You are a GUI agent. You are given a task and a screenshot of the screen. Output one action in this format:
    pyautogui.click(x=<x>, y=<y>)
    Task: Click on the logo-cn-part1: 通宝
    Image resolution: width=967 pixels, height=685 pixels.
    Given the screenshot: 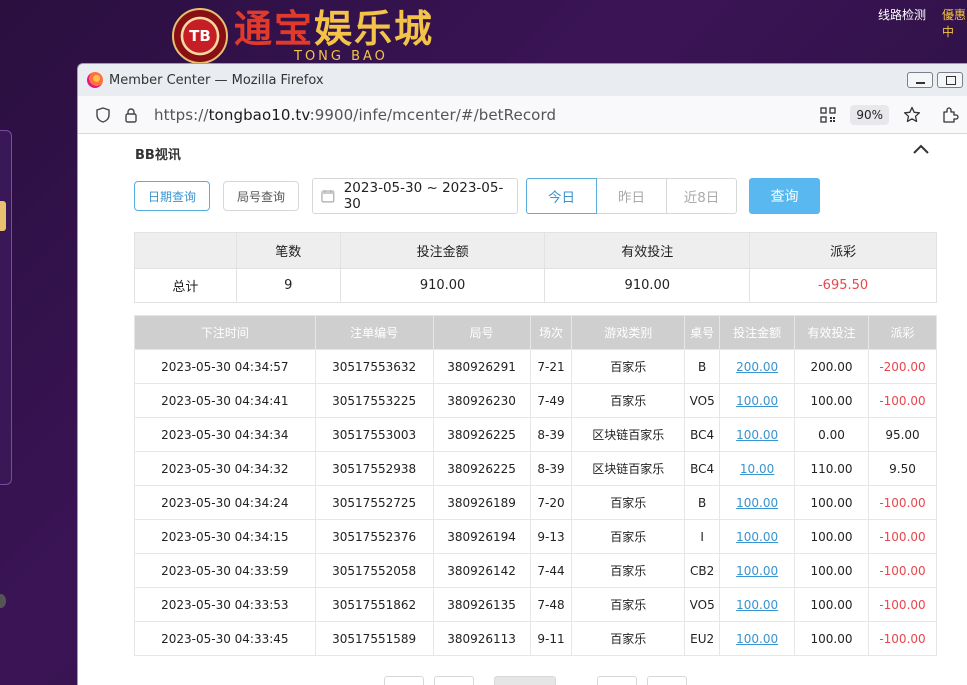 What is the action you would take?
    pyautogui.click(x=274, y=28)
    